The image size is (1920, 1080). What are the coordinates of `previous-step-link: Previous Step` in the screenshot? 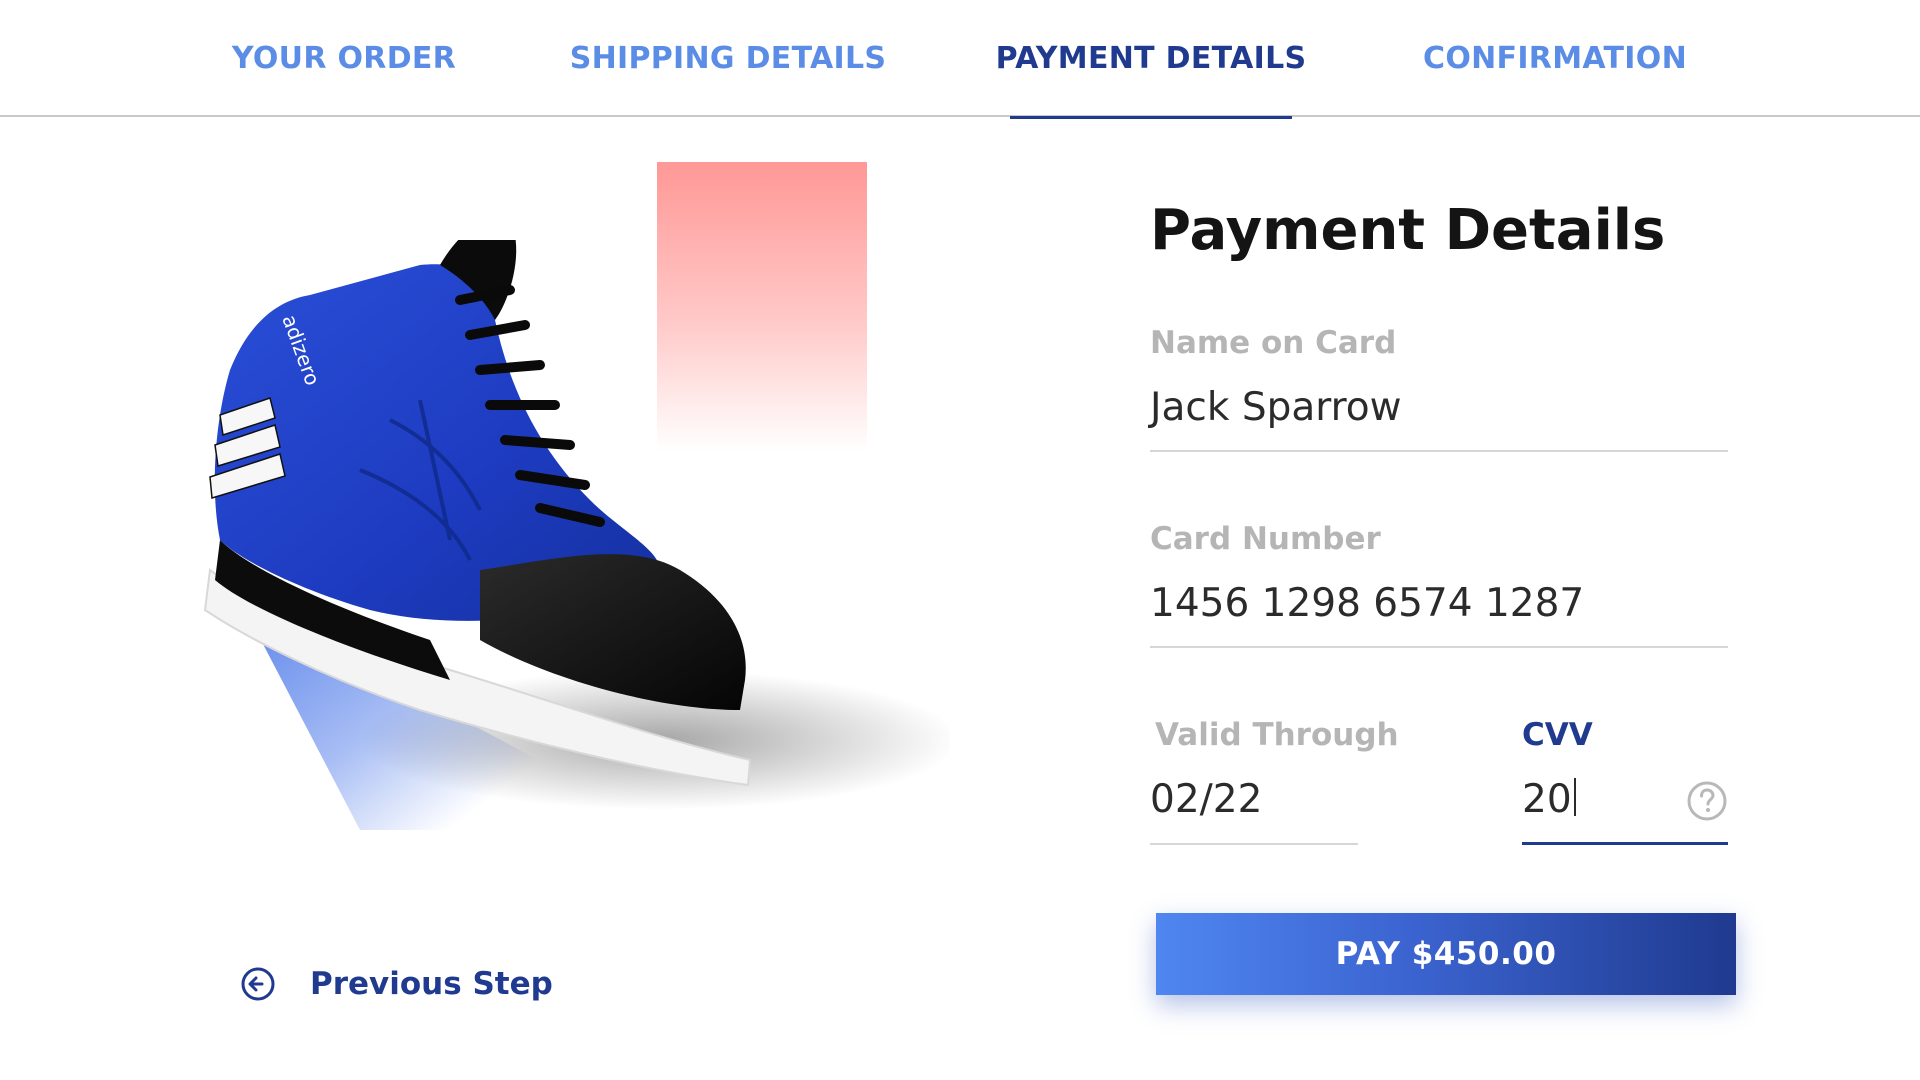 It's located at (396, 984).